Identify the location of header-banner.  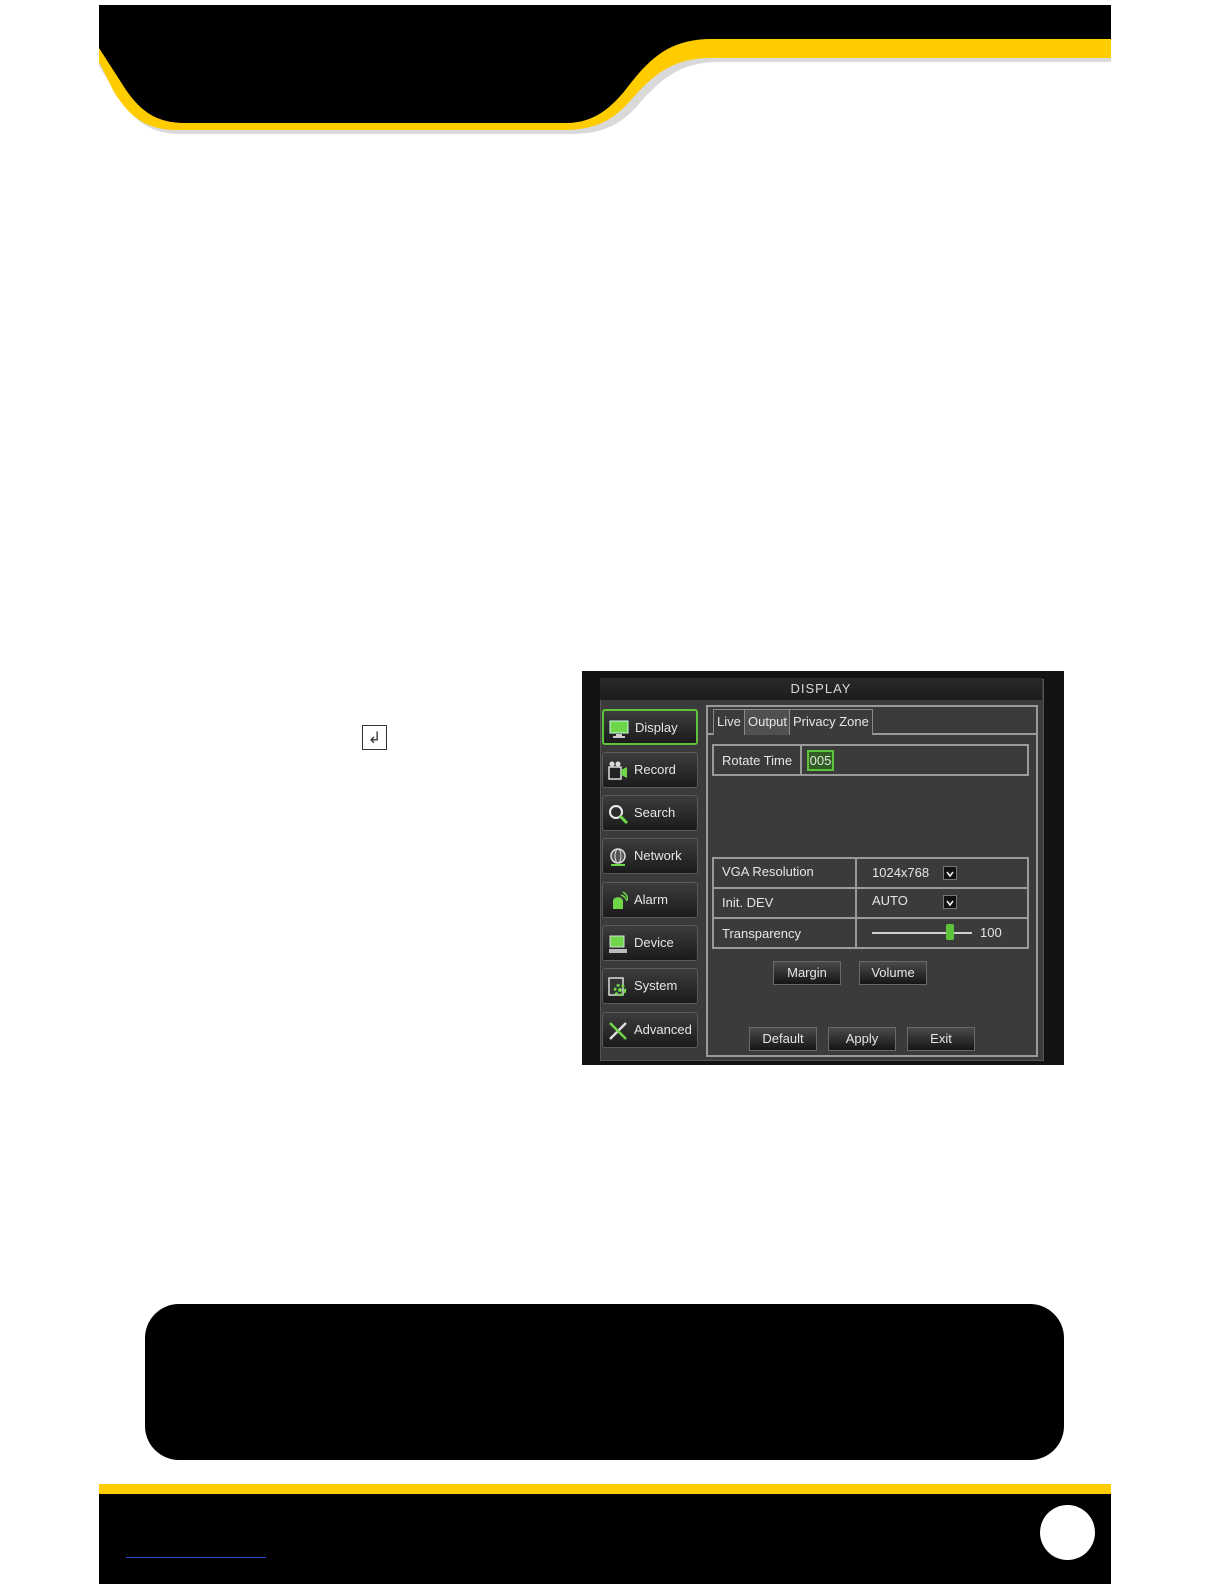
(605, 69).